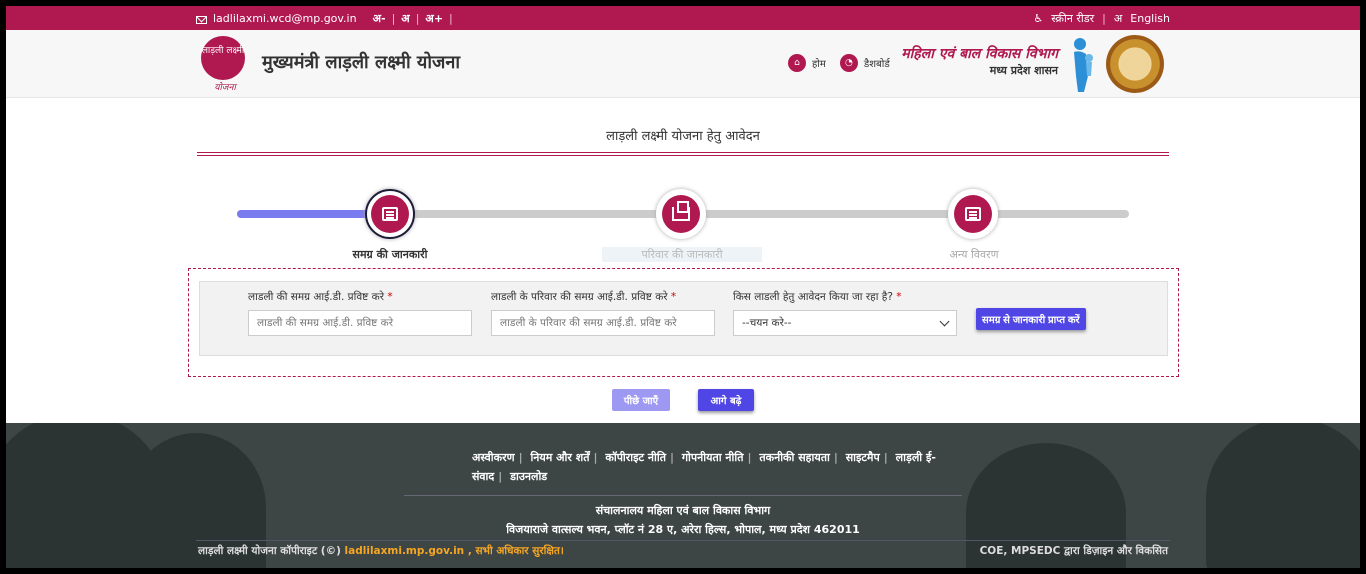 The image size is (1366, 574). What do you see at coordinates (405, 18) in the screenshot?
I see `font-normal-button: अ` at bounding box center [405, 18].